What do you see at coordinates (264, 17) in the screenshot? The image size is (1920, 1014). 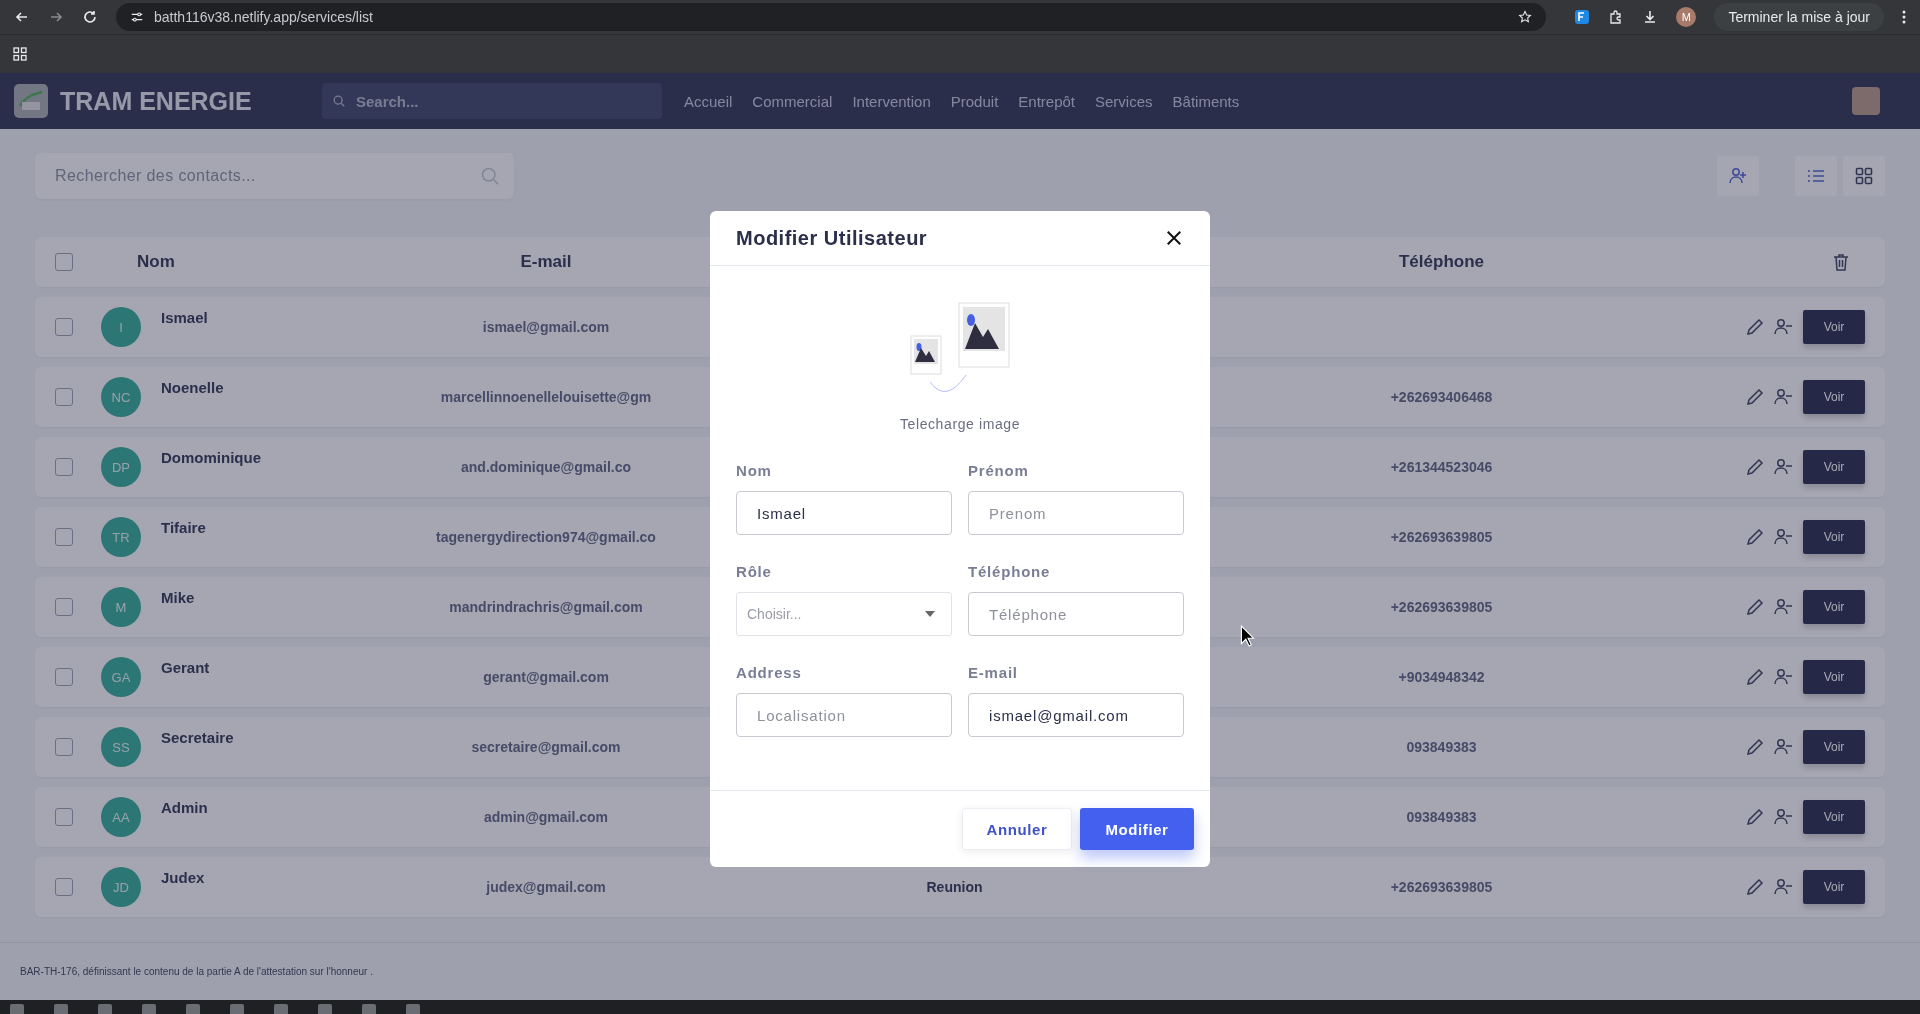 I see `url-text: batth116v38.netlify.app/services/list` at bounding box center [264, 17].